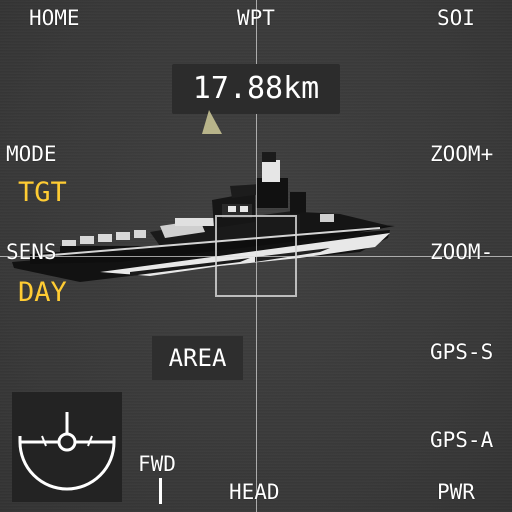 This screenshot has height=512, width=512. I want to click on gps-s-button: GPS-S, so click(461, 352).